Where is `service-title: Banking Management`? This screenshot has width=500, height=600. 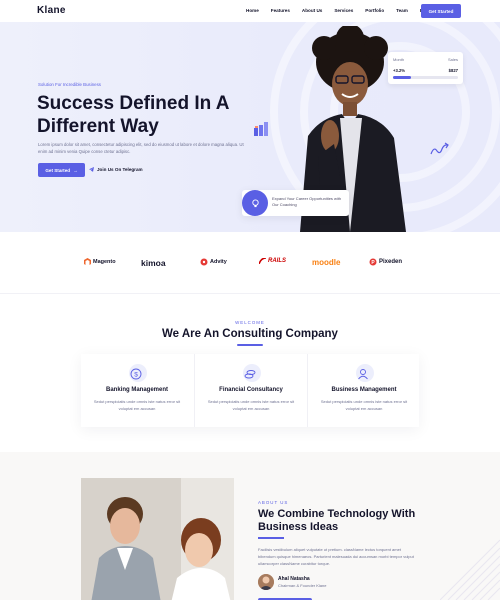 service-title: Banking Management is located at coordinates (136, 390).